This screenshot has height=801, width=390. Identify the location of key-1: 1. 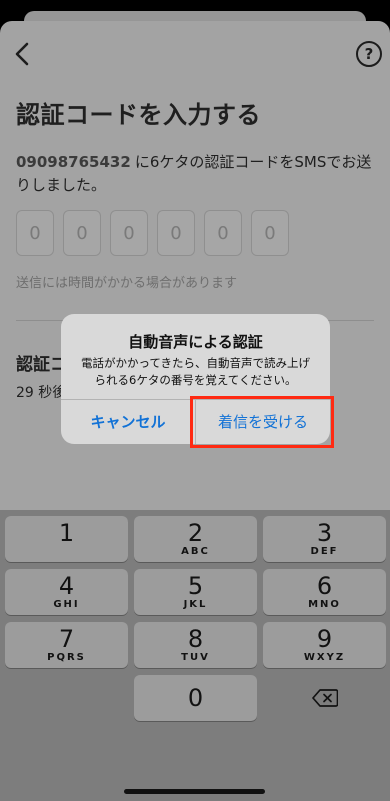
(66, 539).